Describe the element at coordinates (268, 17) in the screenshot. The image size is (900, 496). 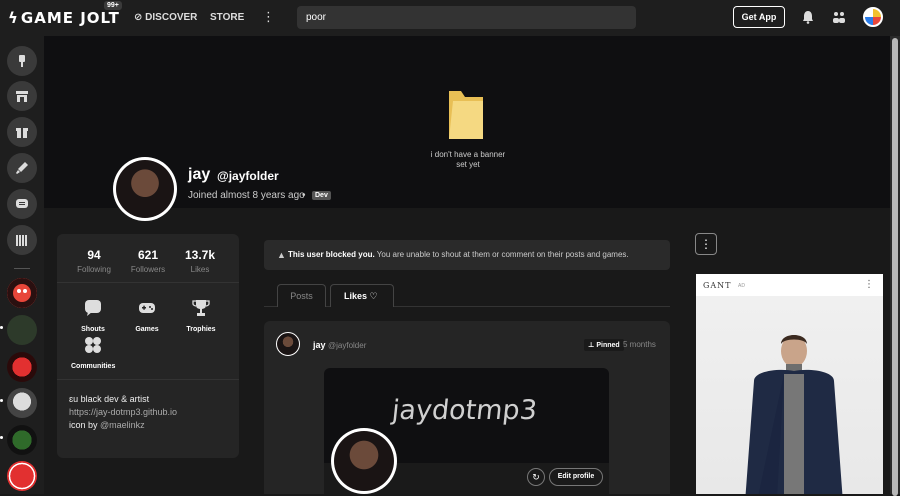
I see `more-menu-button: ⋮` at that location.